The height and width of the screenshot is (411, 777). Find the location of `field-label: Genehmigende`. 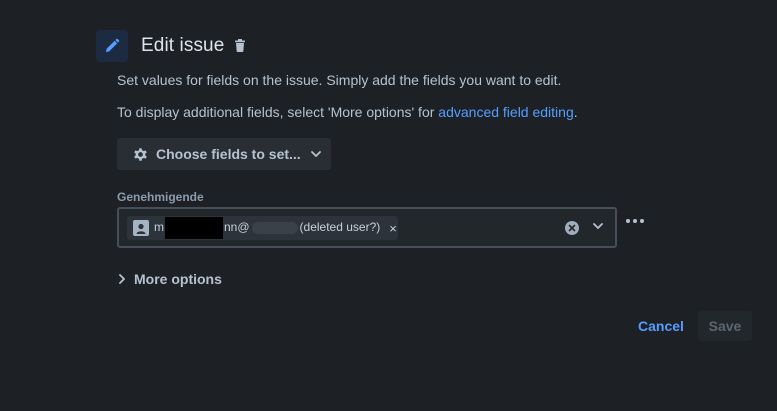

field-label: Genehmigende is located at coordinates (160, 197).